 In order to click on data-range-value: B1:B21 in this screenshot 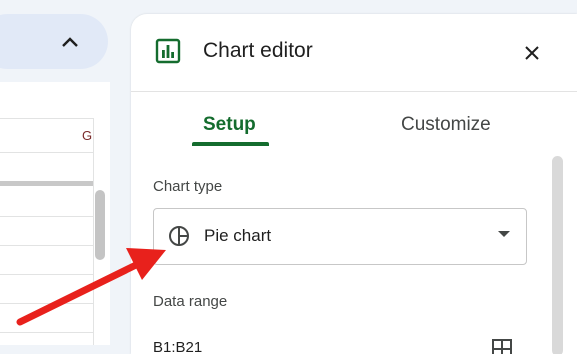, I will do `click(177, 346)`.